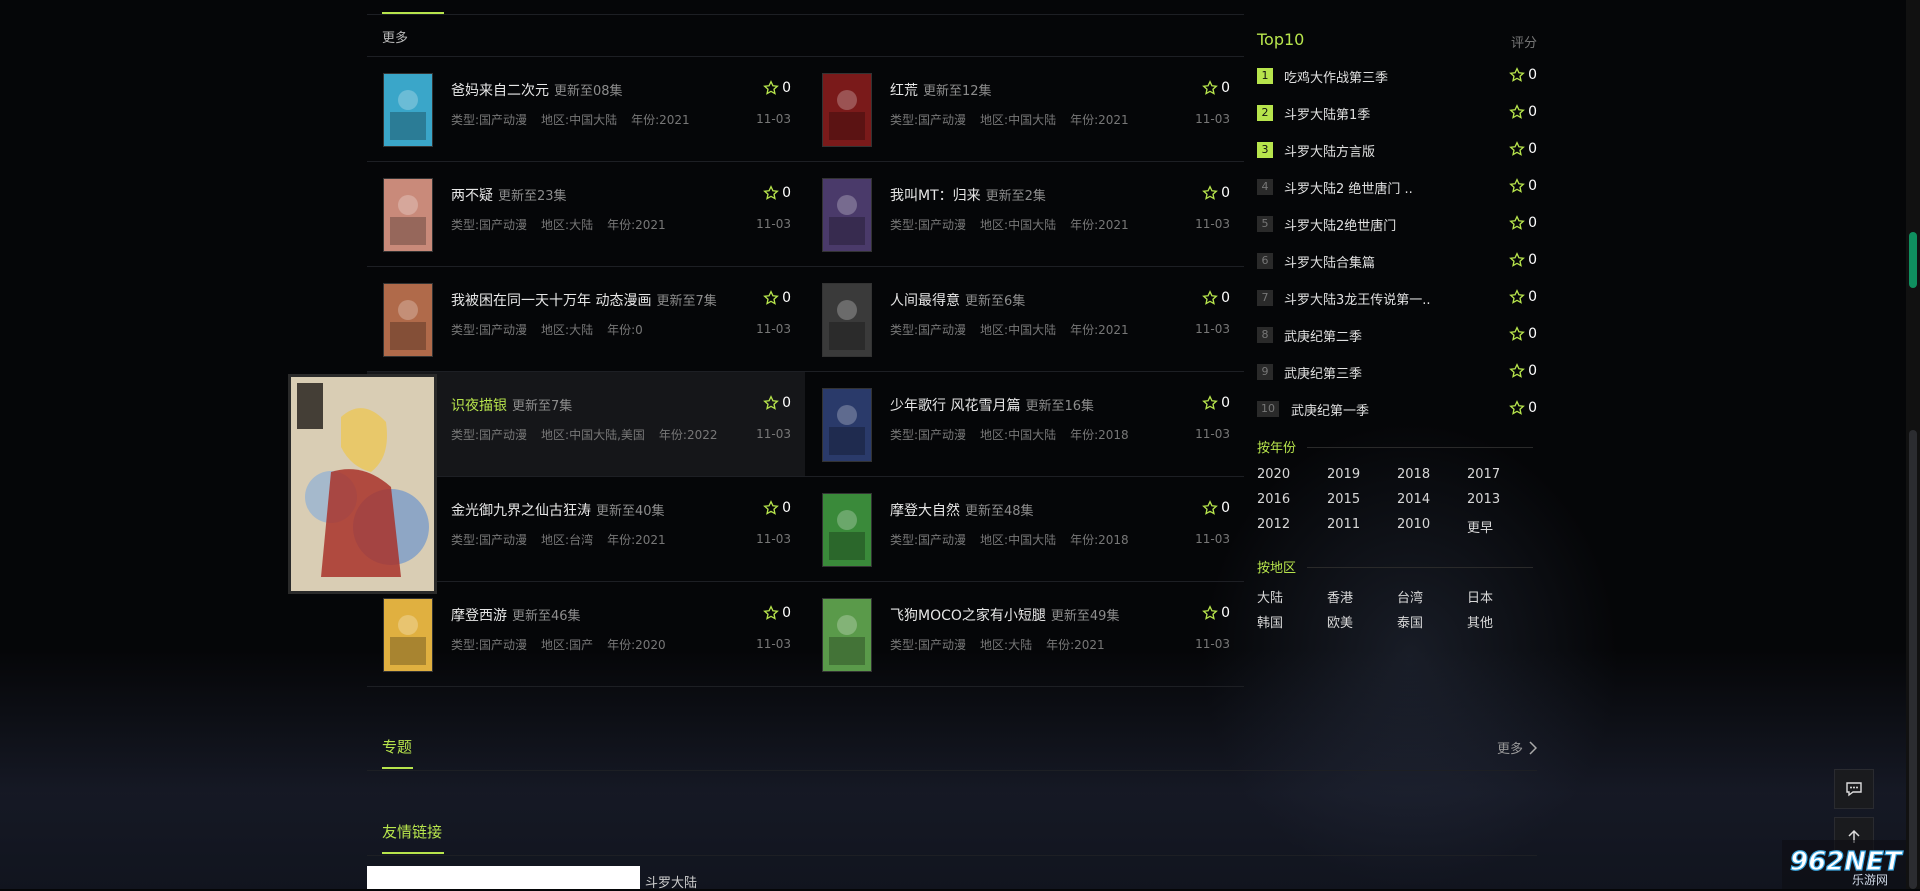  Describe the element at coordinates (1329, 150) in the screenshot. I see `rank-title: 斗罗大陆方言版` at that location.